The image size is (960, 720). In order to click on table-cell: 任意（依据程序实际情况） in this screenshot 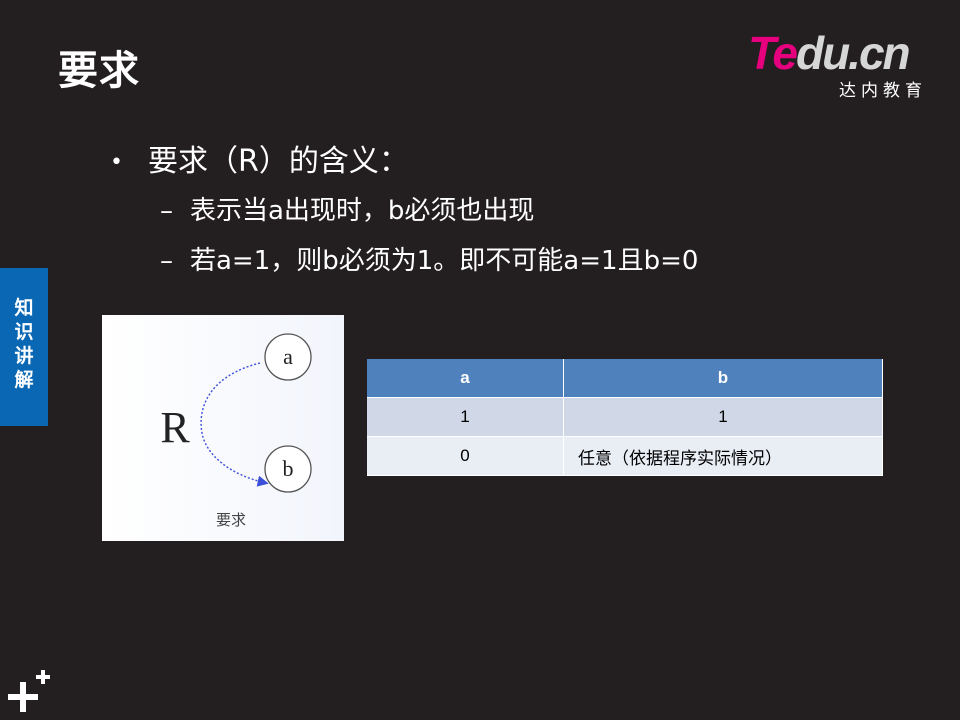, I will do `click(723, 456)`.